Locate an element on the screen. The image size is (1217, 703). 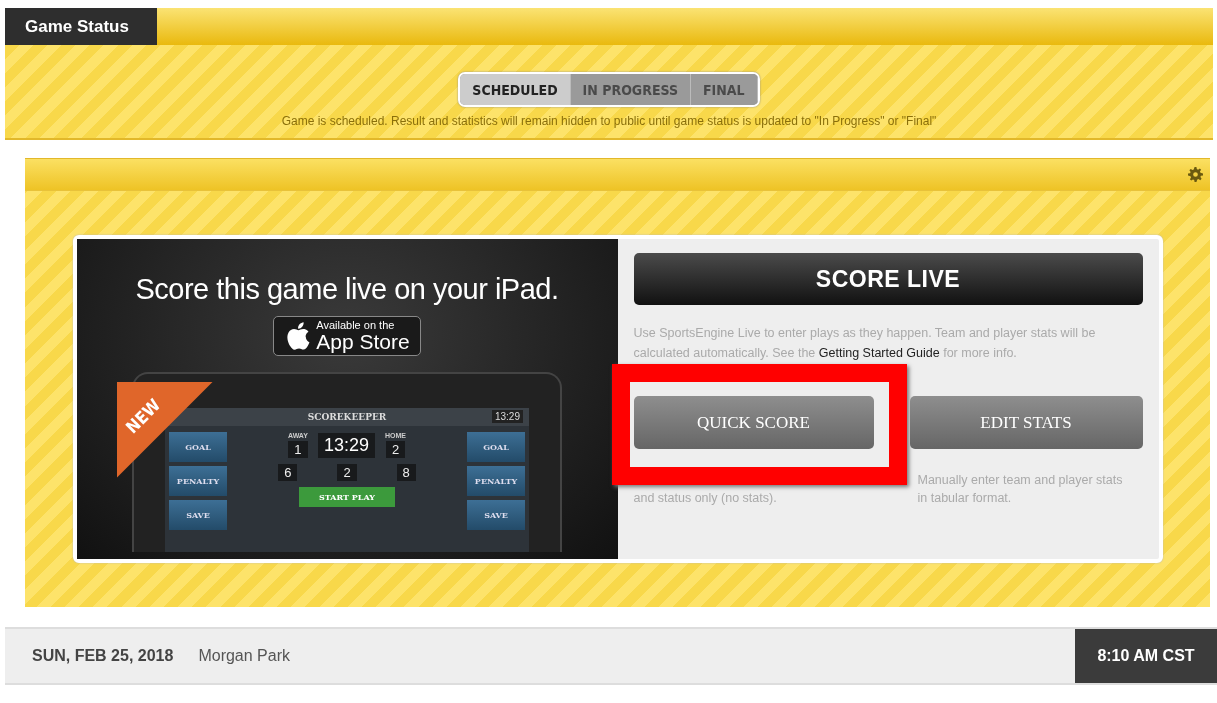
apple-icon is located at coordinates (298, 336).